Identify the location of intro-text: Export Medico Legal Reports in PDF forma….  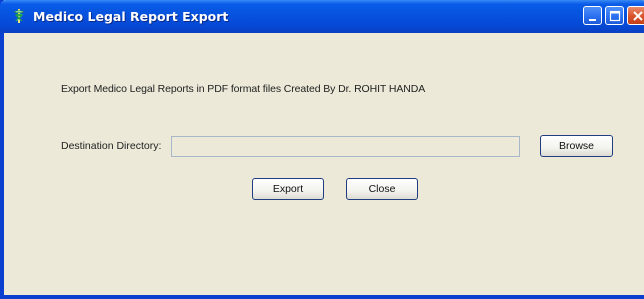
(243, 89).